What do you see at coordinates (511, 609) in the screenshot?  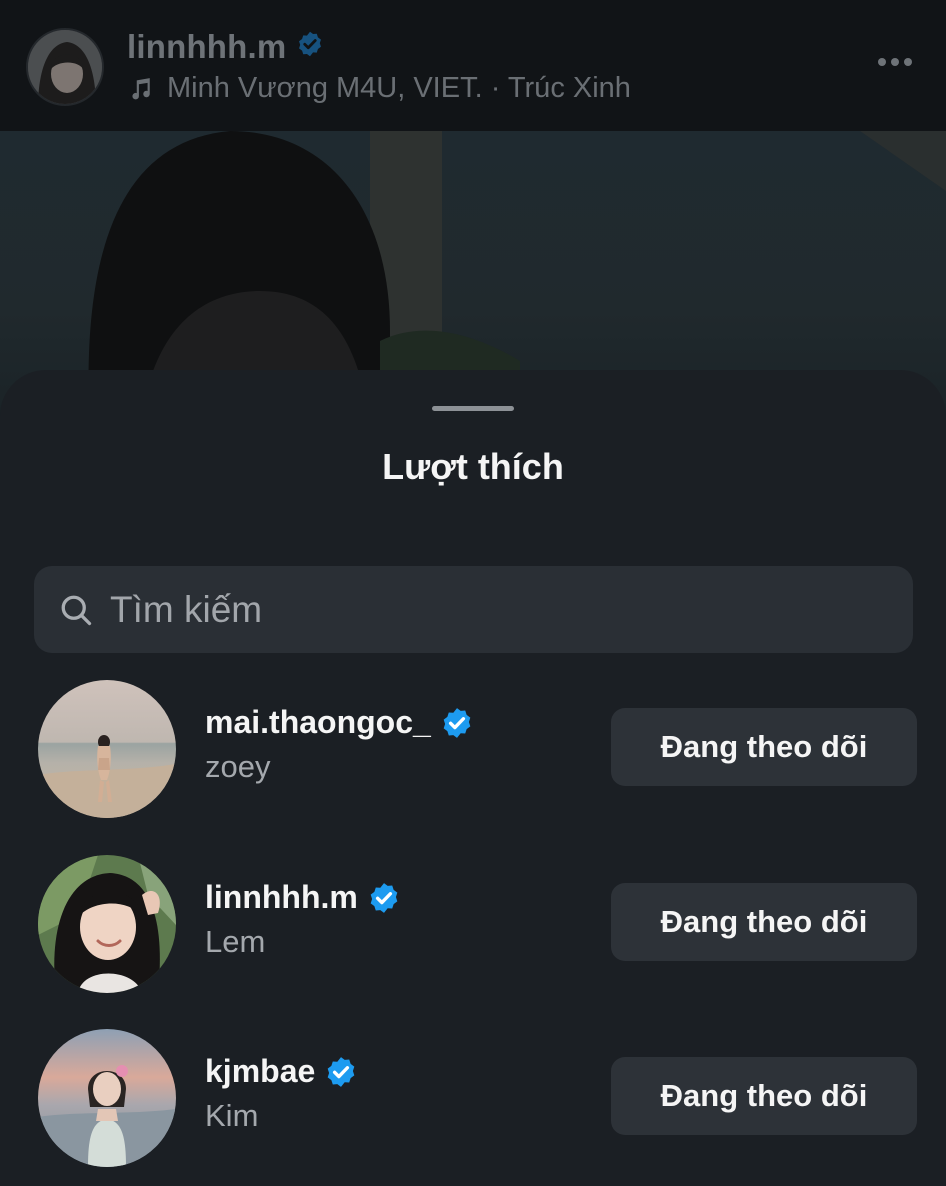 I see `search-input` at bounding box center [511, 609].